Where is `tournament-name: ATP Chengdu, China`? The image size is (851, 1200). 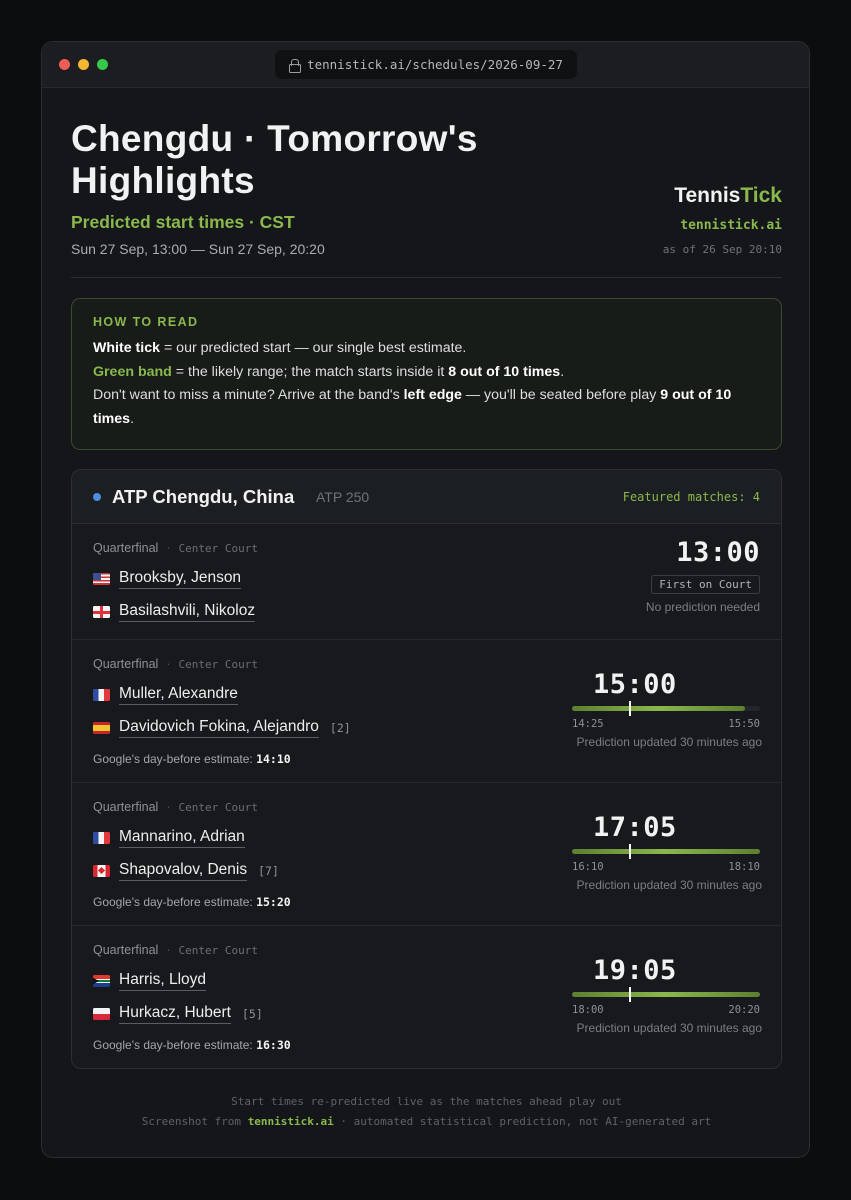 tournament-name: ATP Chengdu, China is located at coordinates (203, 497).